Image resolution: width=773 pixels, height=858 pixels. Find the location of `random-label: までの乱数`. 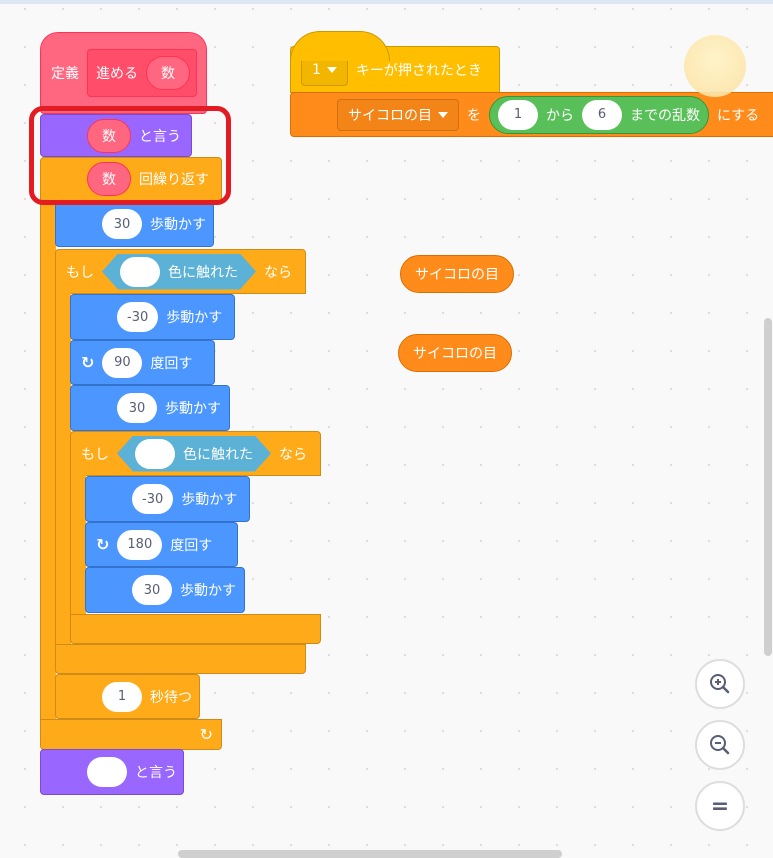

random-label: までの乱数 is located at coordinates (665, 115).